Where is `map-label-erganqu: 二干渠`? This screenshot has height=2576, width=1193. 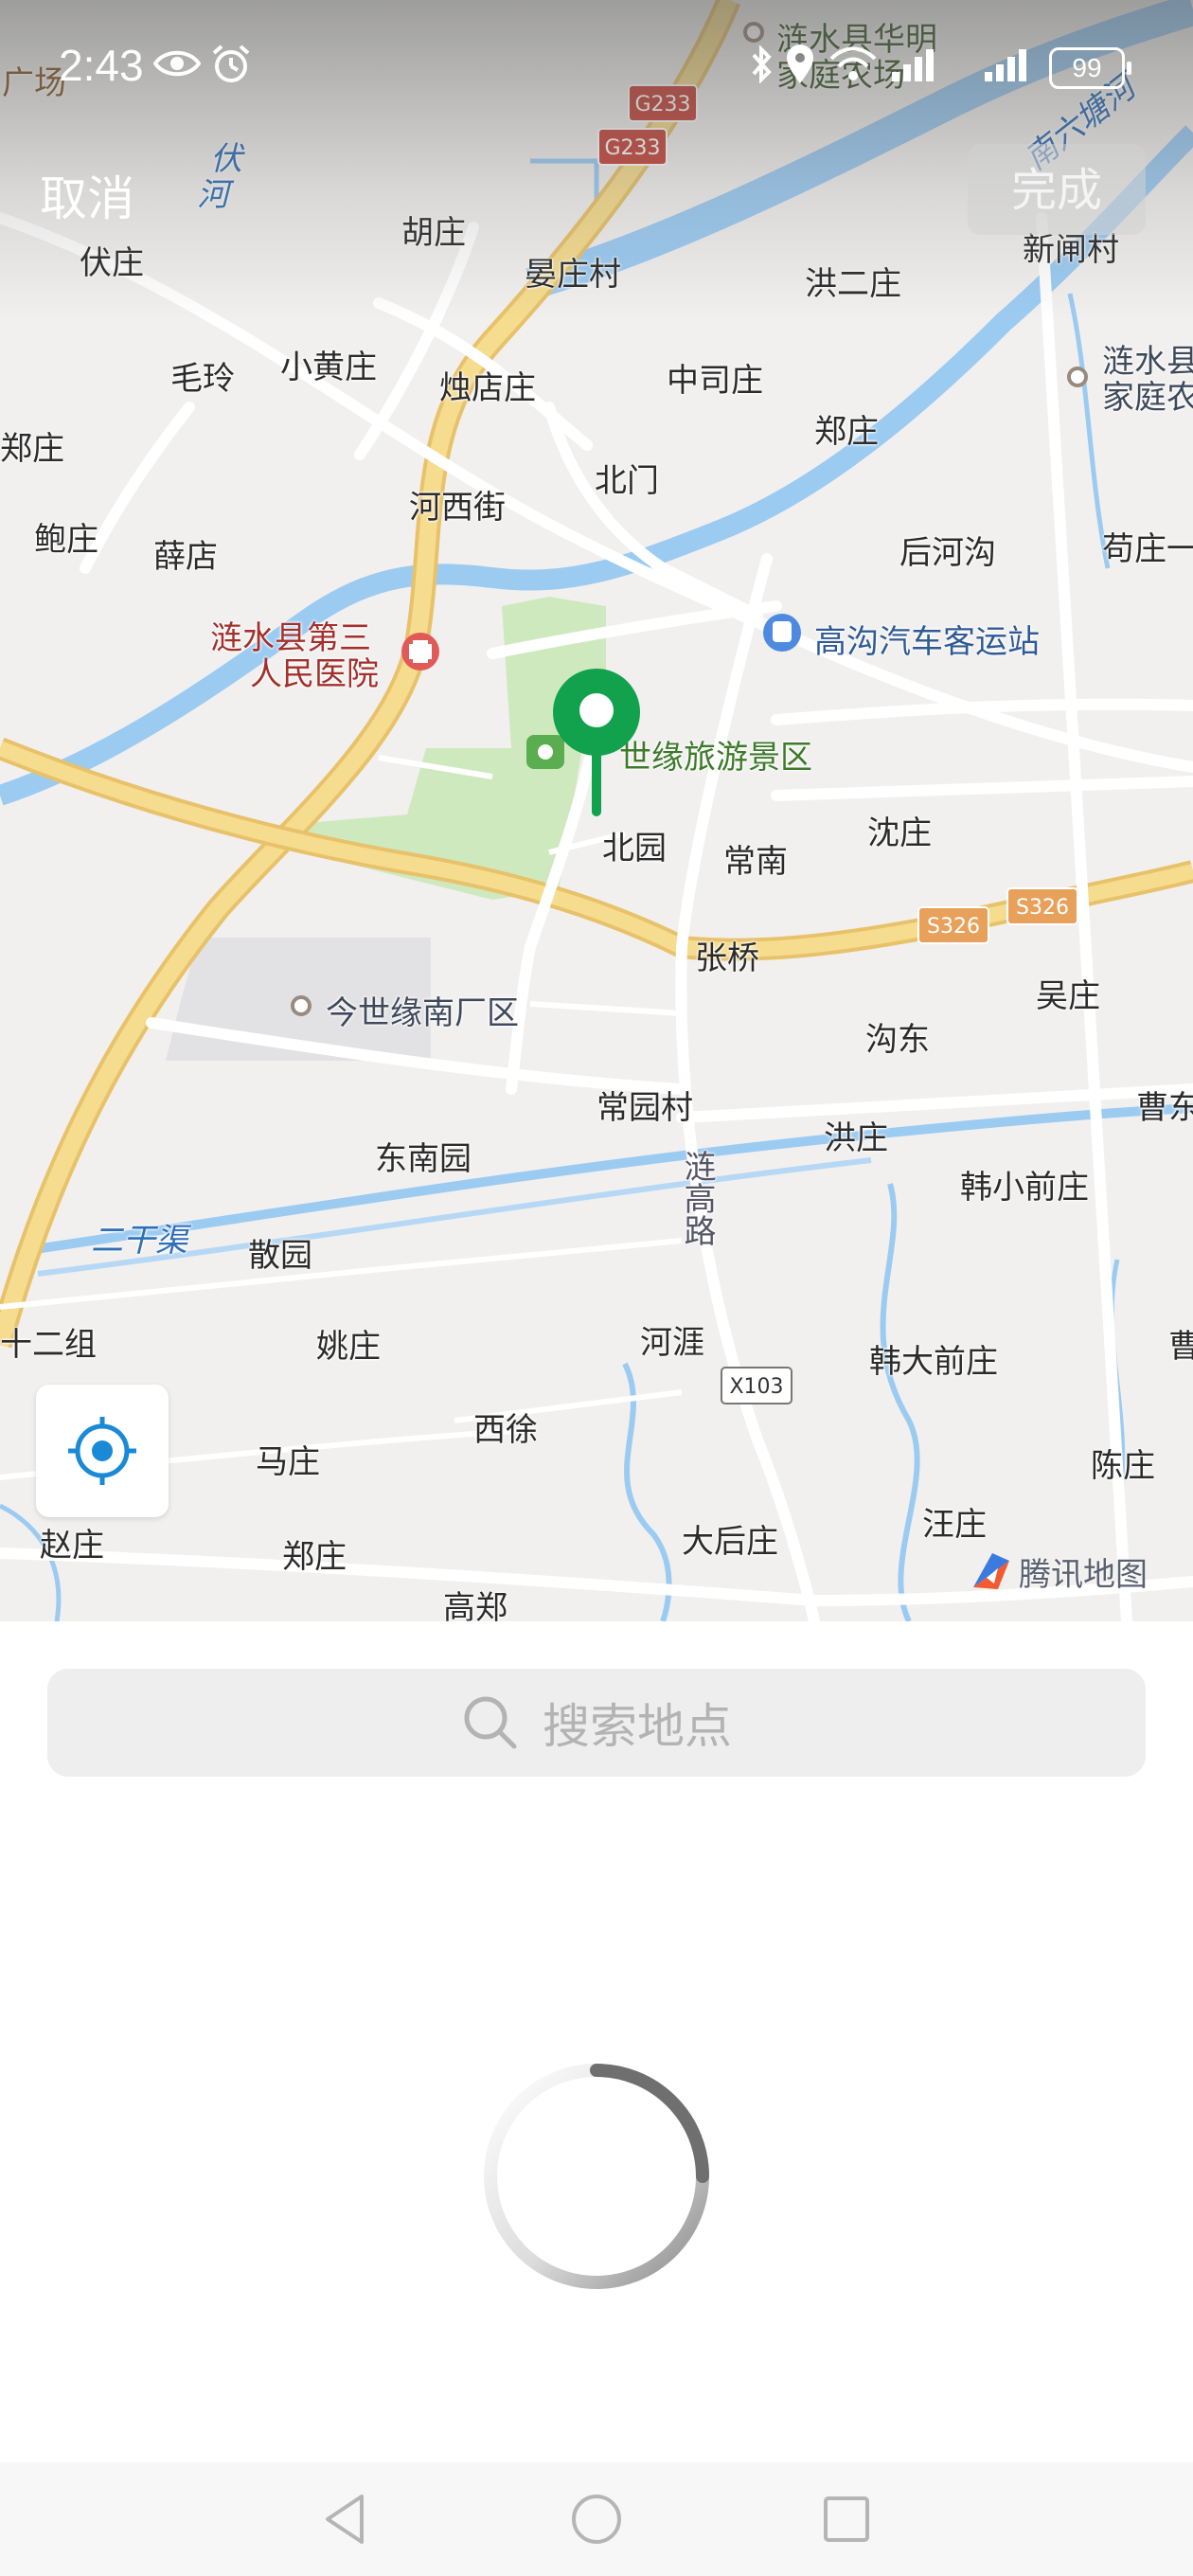 map-label-erganqu: 二干渠 is located at coordinates (139, 1241).